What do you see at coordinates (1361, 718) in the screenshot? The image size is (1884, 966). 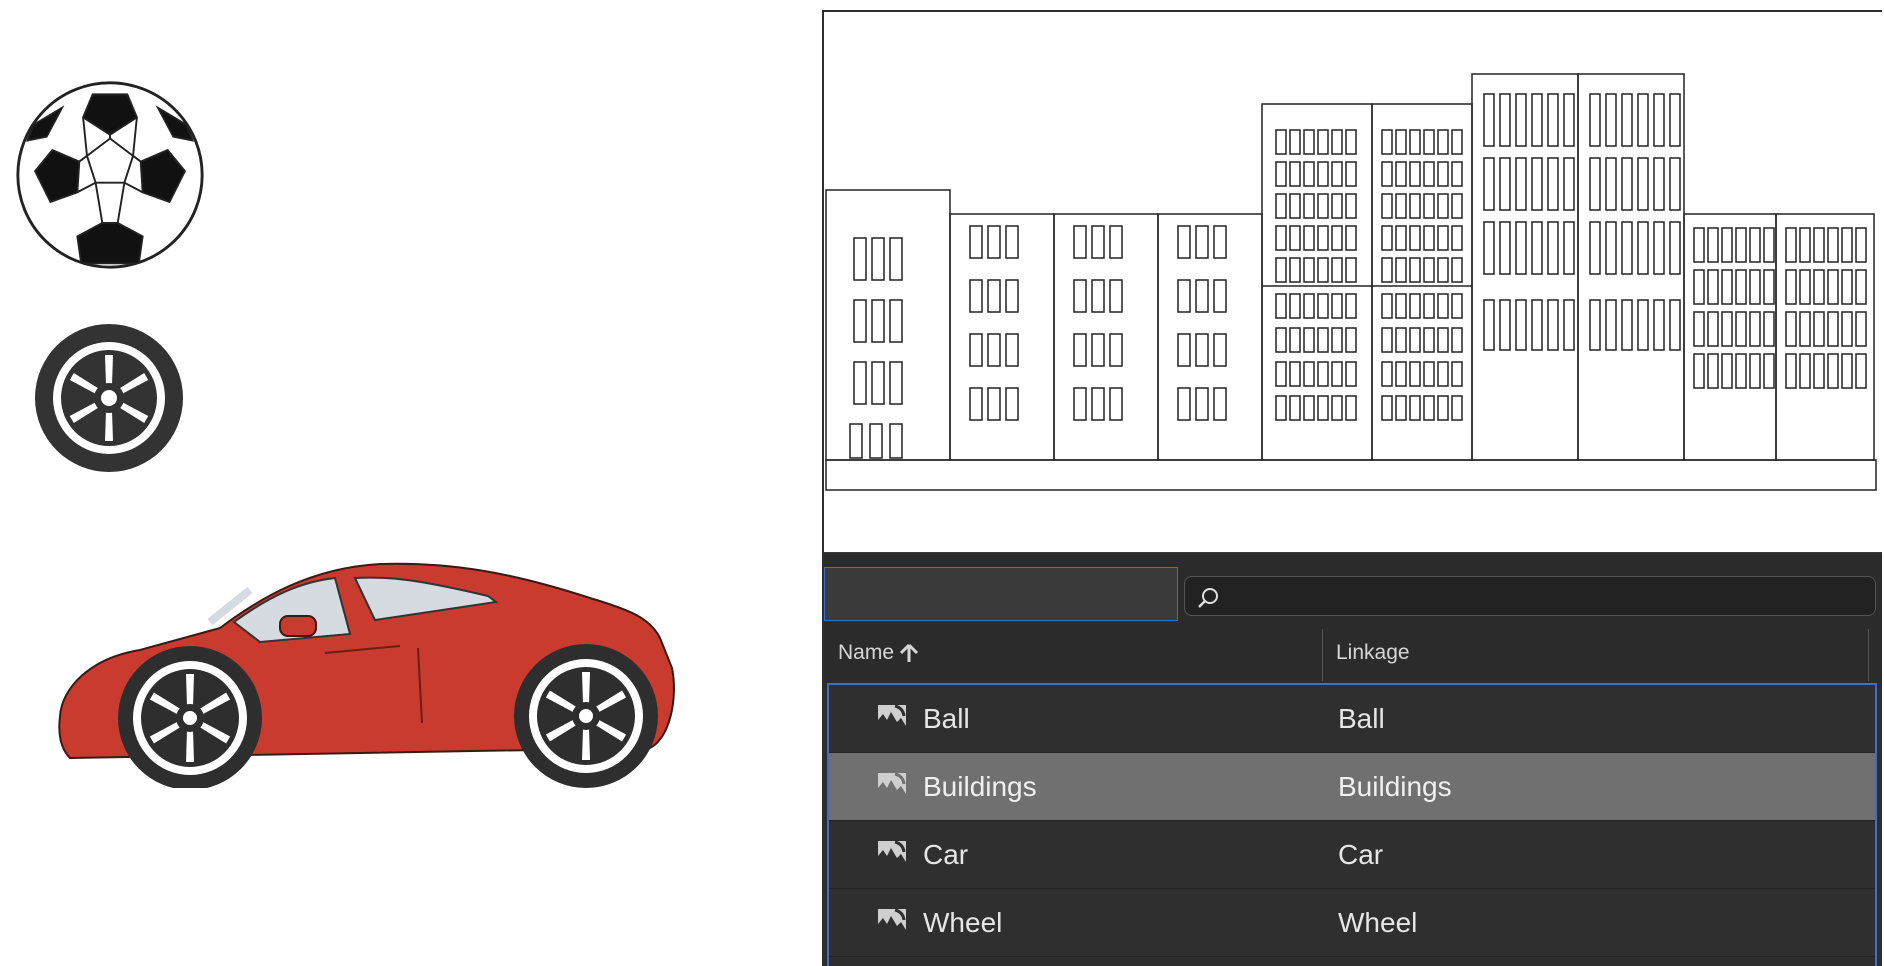 I see `item-linkage: Ball` at bounding box center [1361, 718].